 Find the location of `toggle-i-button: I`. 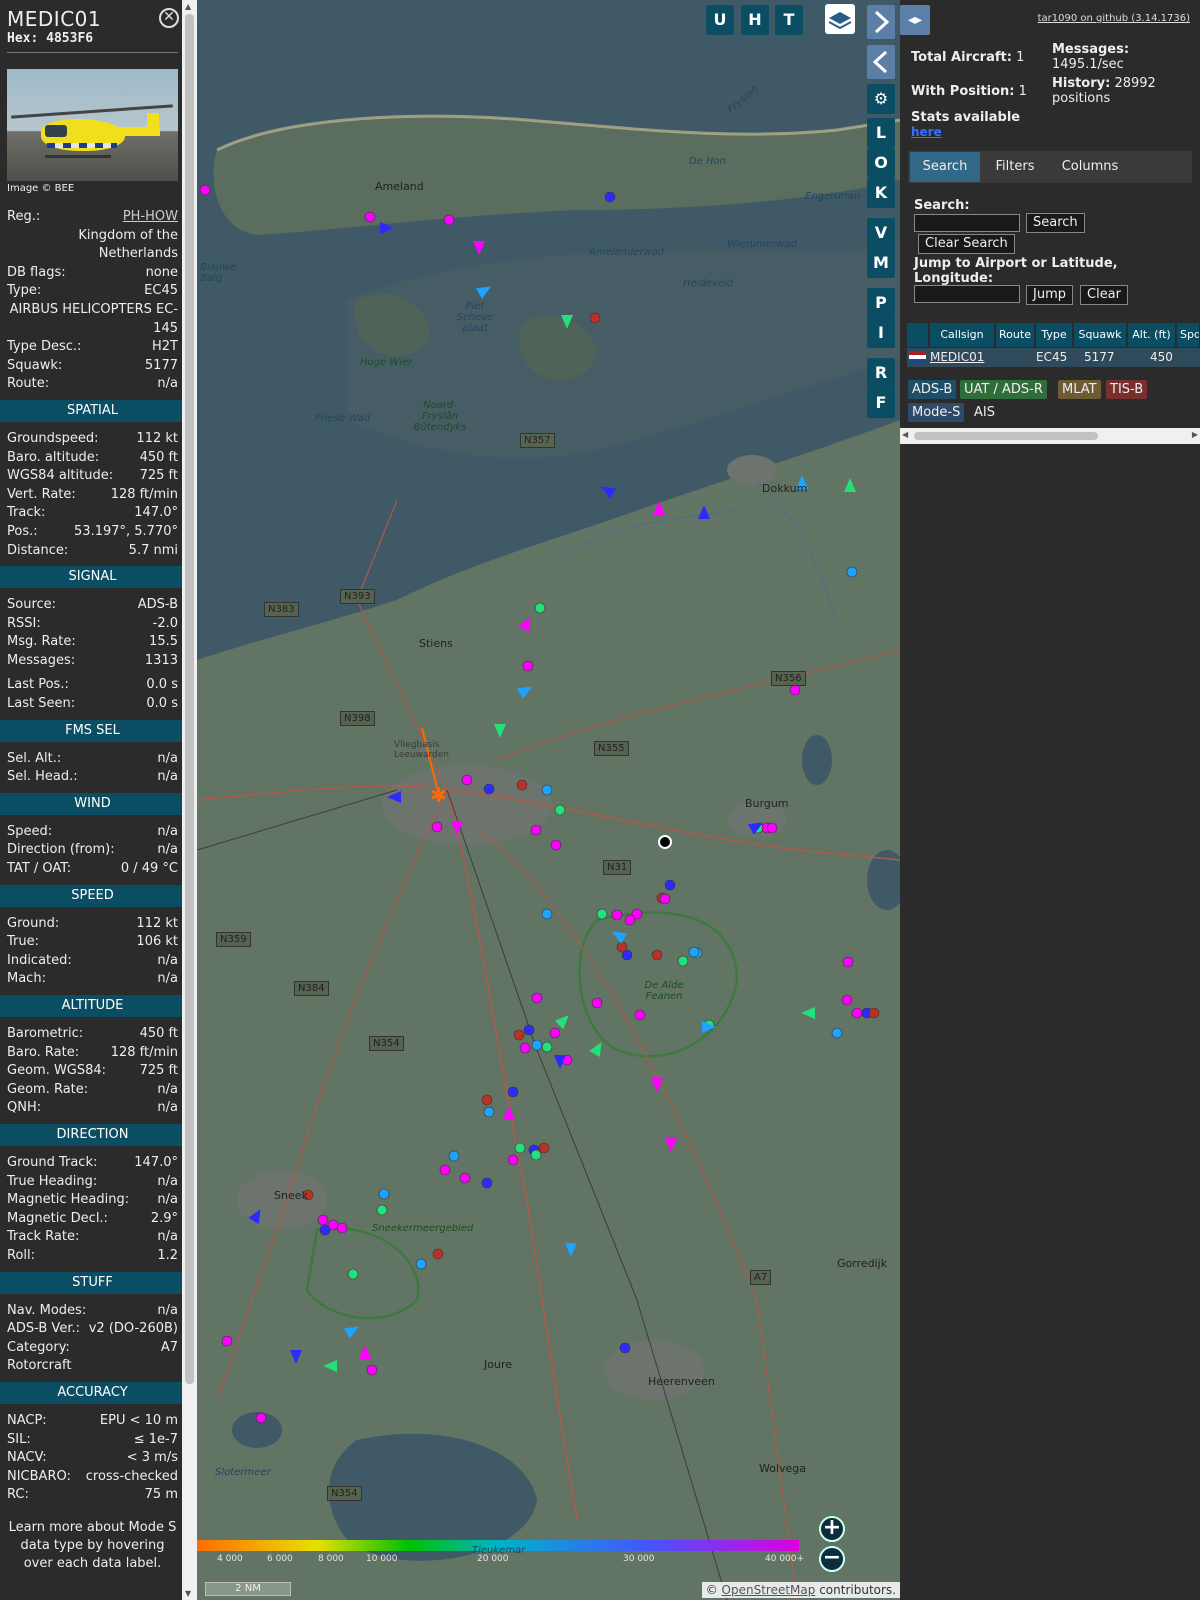

toggle-i-button: I is located at coordinates (881, 333).